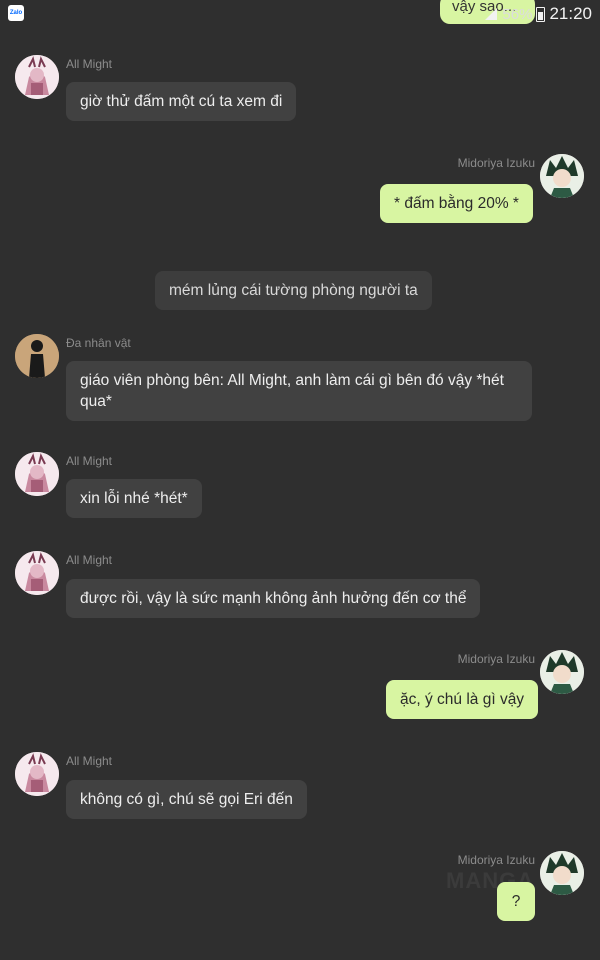  I want to click on status-indicators: 56% 21:20, so click(538, 14).